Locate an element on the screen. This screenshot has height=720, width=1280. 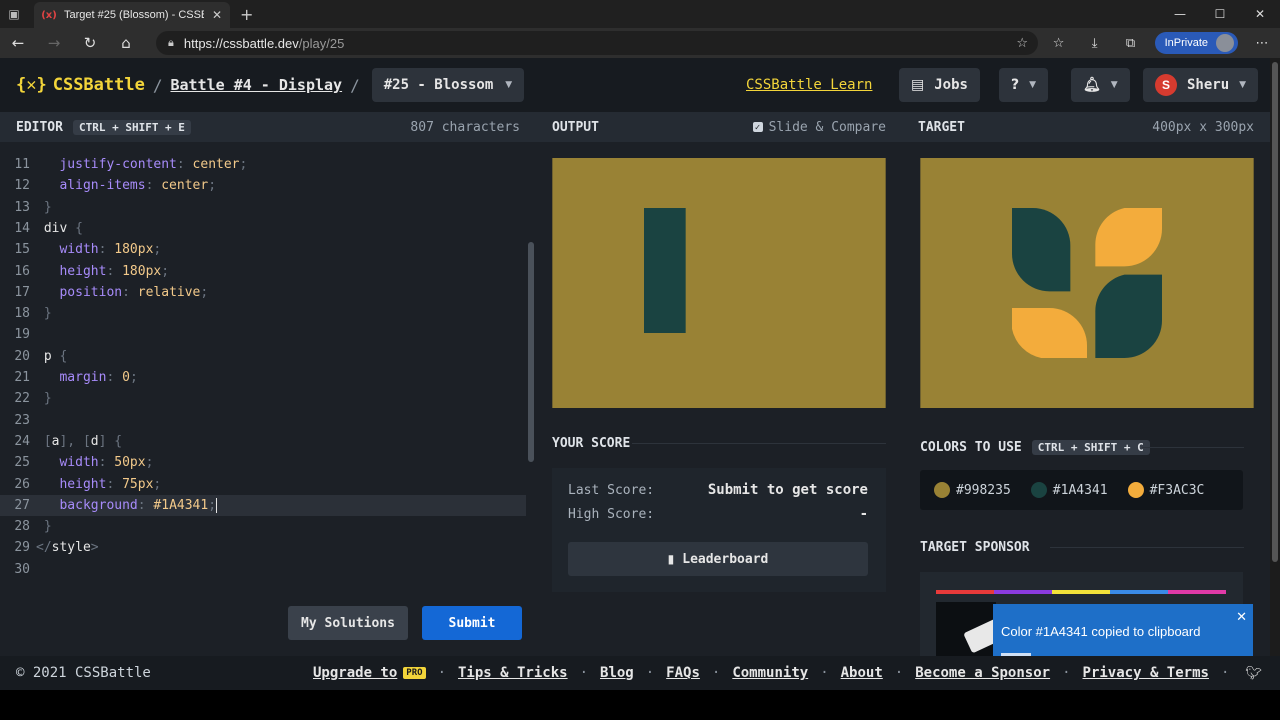
add-favorite-icon: ☆ is located at coordinates (1022, 43).